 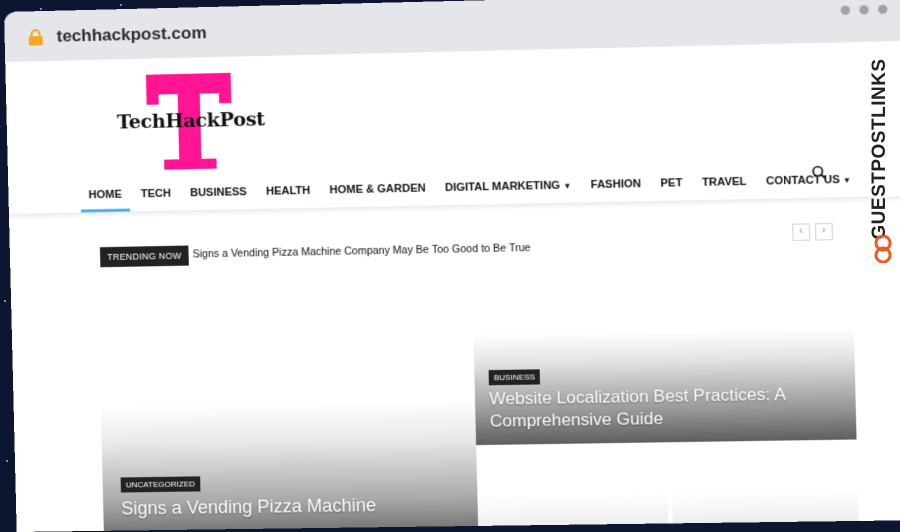 I want to click on nav-label: CONTACT US, so click(x=803, y=180).